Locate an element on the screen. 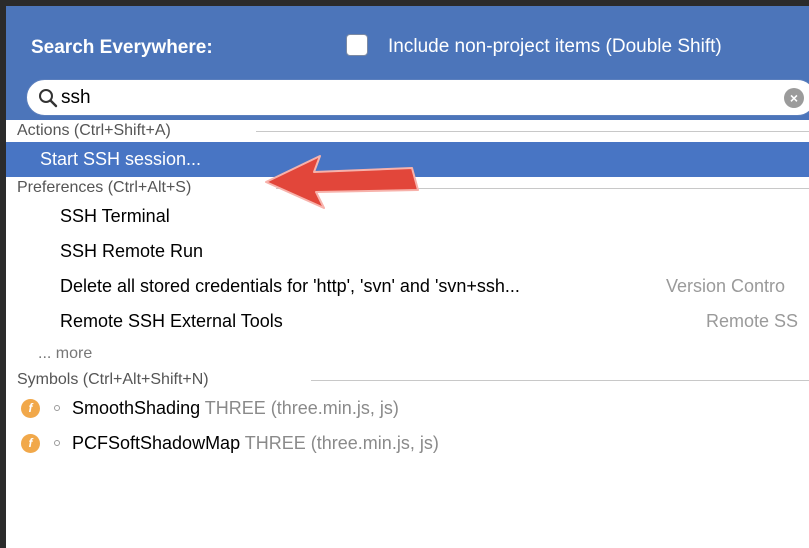 The width and height of the screenshot is (809, 548). popup-title: Search Everywhere: is located at coordinates (122, 47).